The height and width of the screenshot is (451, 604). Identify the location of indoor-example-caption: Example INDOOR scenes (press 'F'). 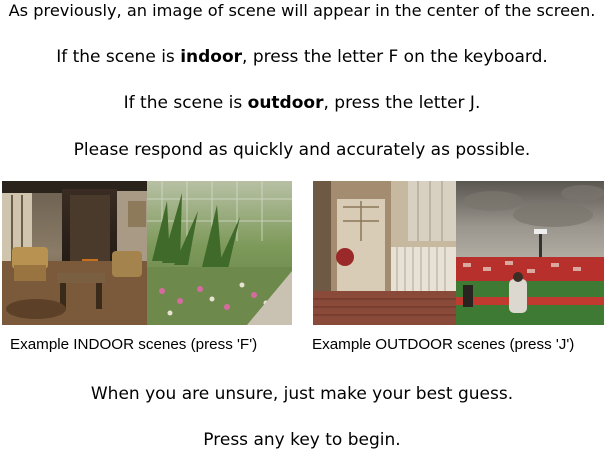
(134, 344).